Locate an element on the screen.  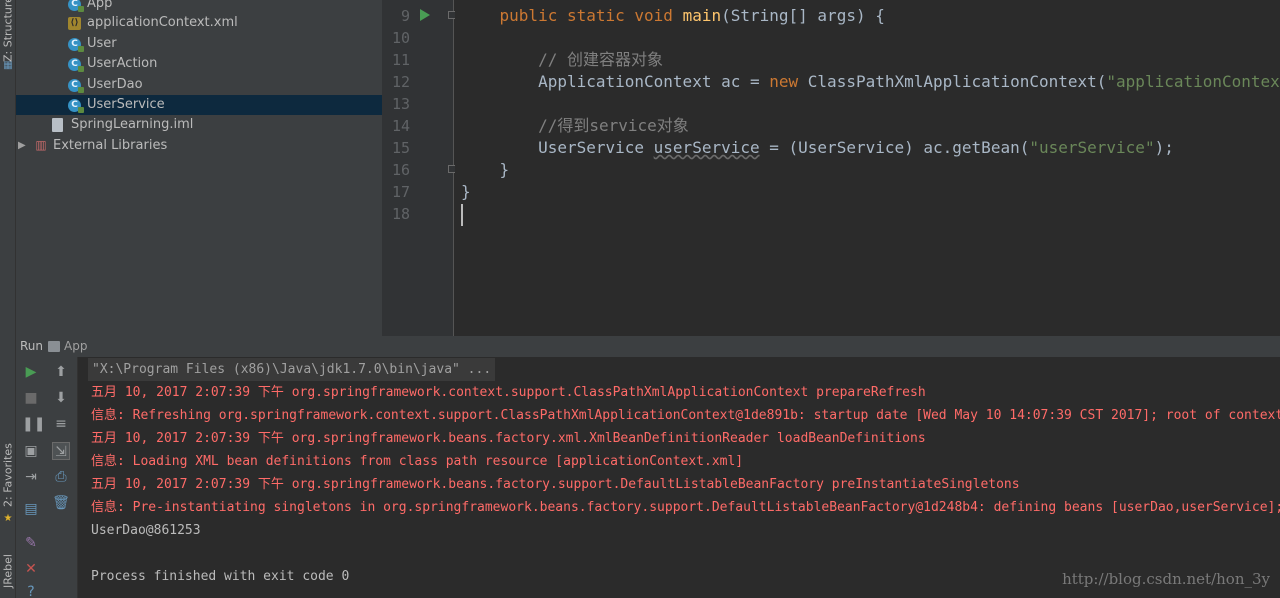
code-line-17: } is located at coordinates (466, 192).